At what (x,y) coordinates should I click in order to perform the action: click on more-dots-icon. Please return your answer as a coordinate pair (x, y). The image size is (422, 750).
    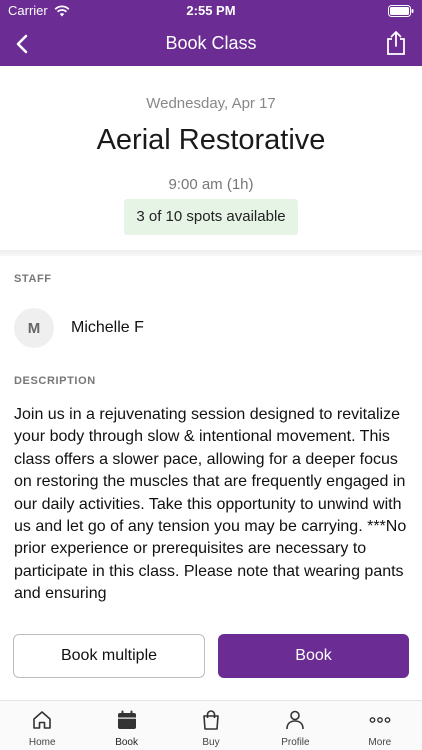
    Looking at the image, I should click on (380, 720).